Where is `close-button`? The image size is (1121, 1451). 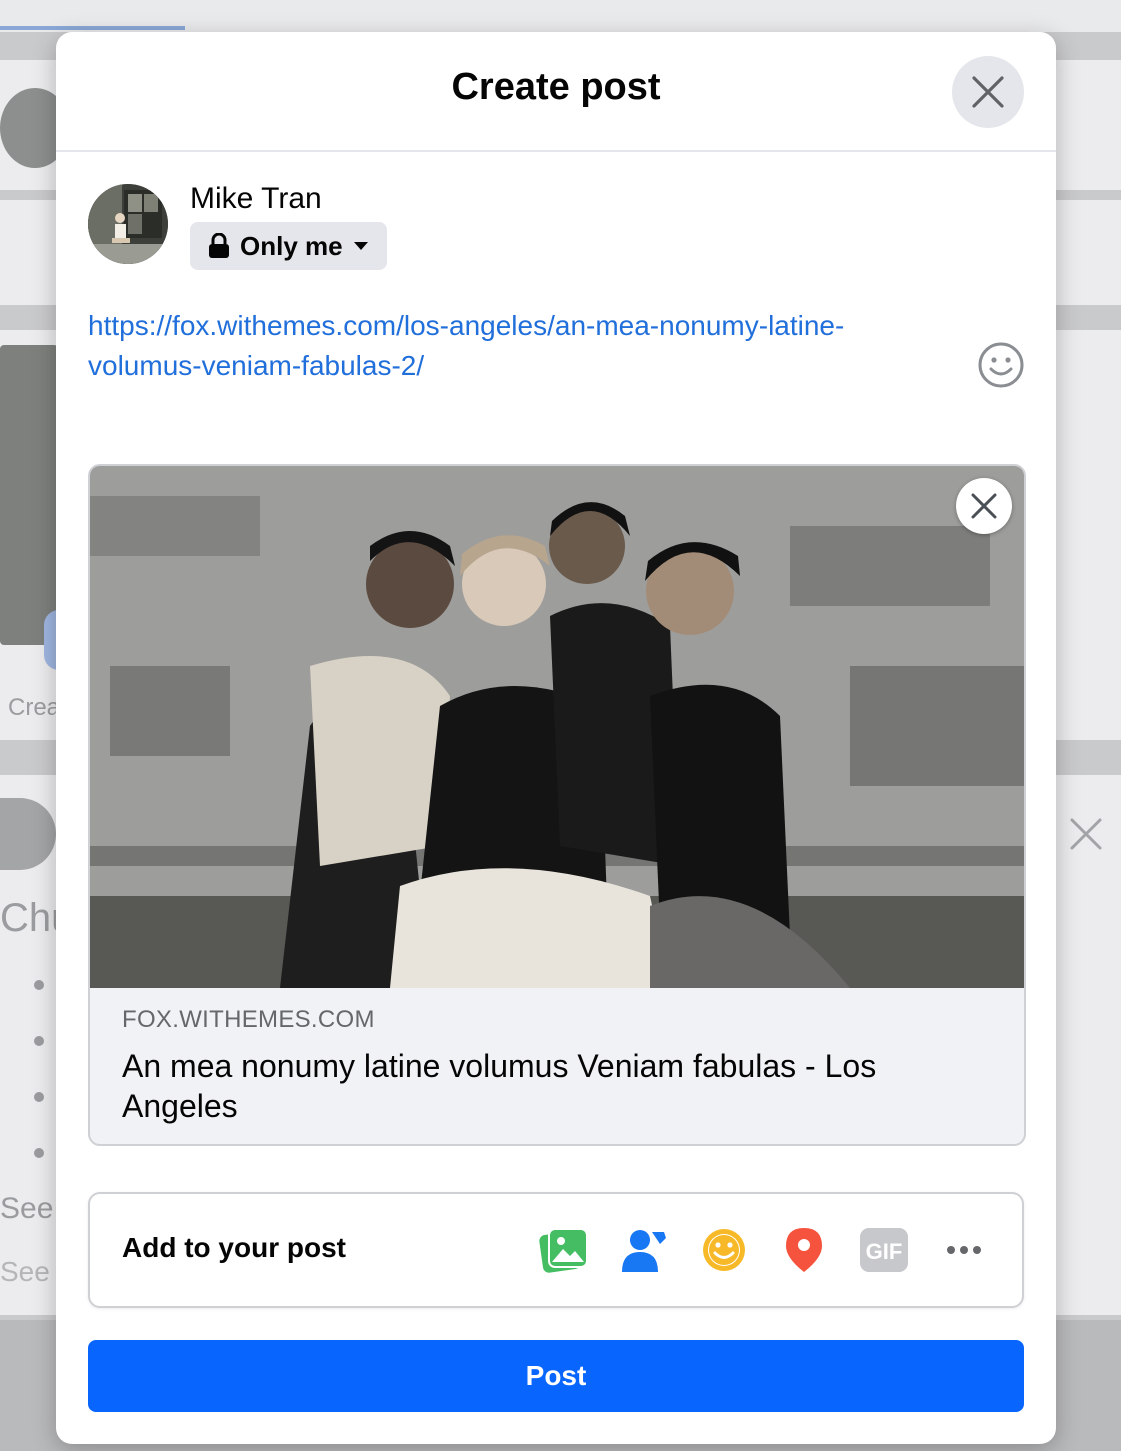
close-button is located at coordinates (988, 92).